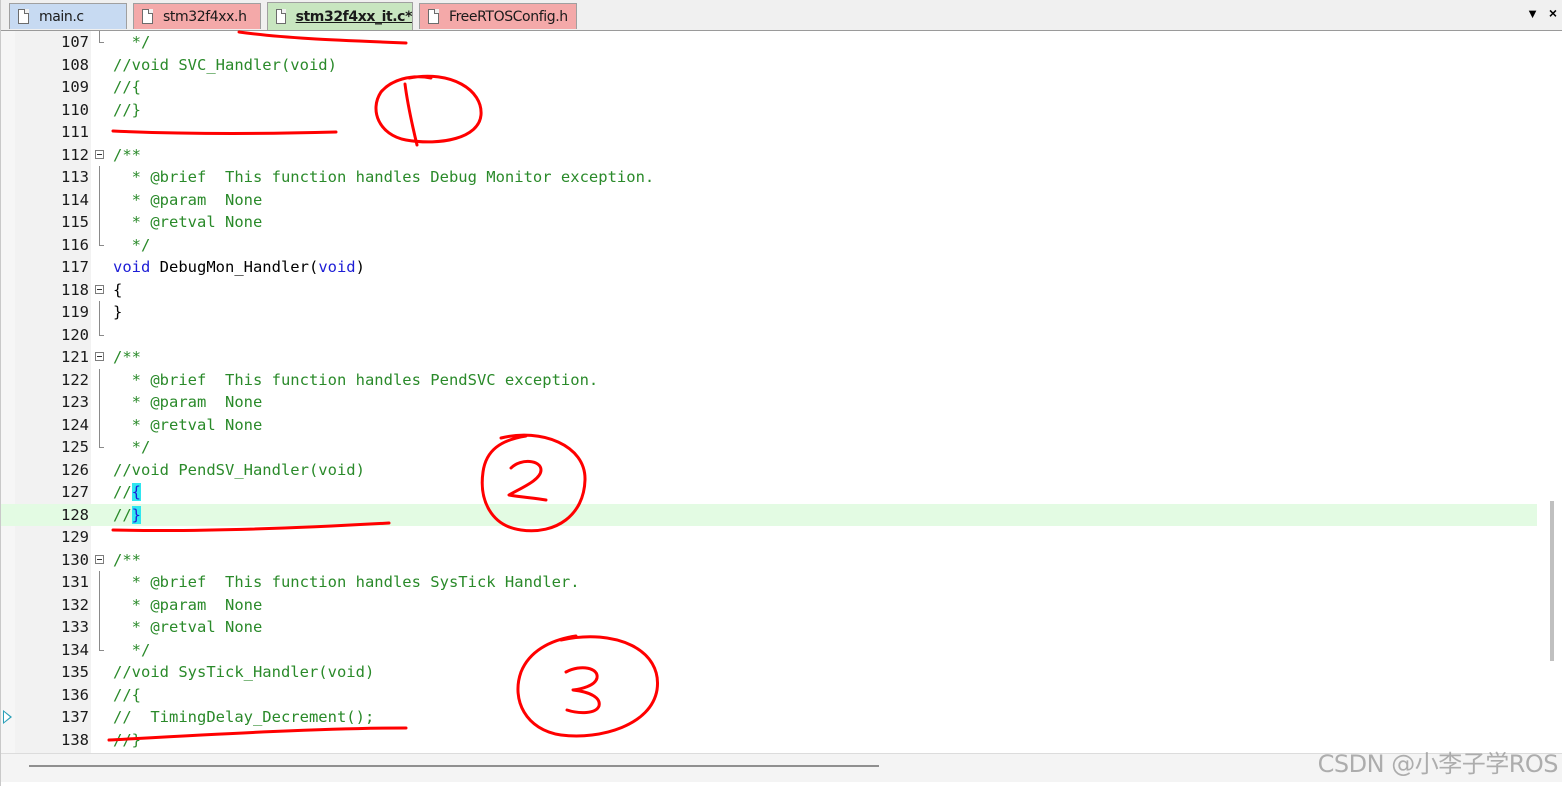 The width and height of the screenshot is (1562, 786). Describe the element at coordinates (127, 560) in the screenshot. I see `code-text: /**` at that location.